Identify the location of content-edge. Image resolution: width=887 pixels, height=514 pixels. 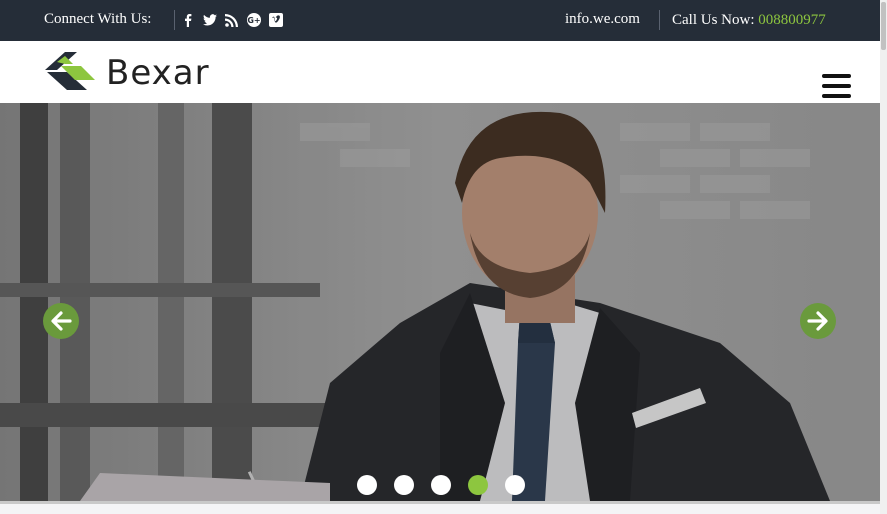
(440, 507).